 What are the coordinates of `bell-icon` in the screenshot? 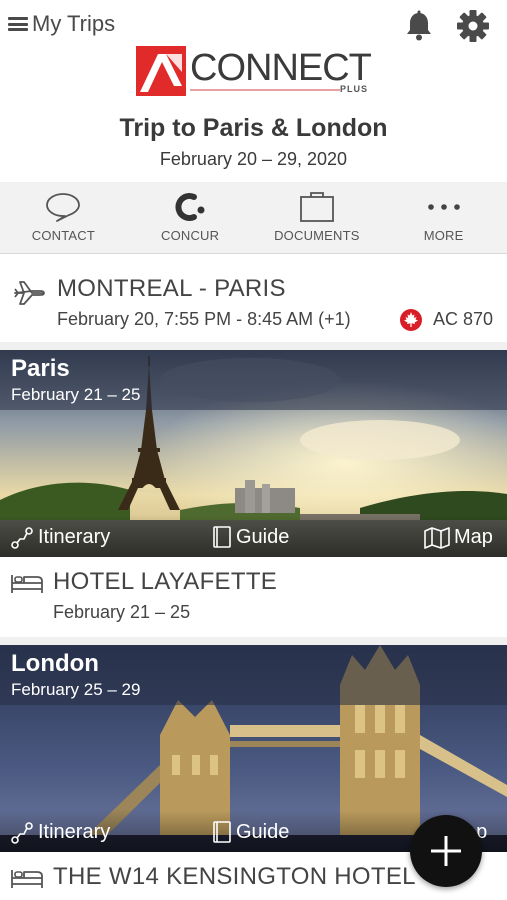 It's located at (419, 26).